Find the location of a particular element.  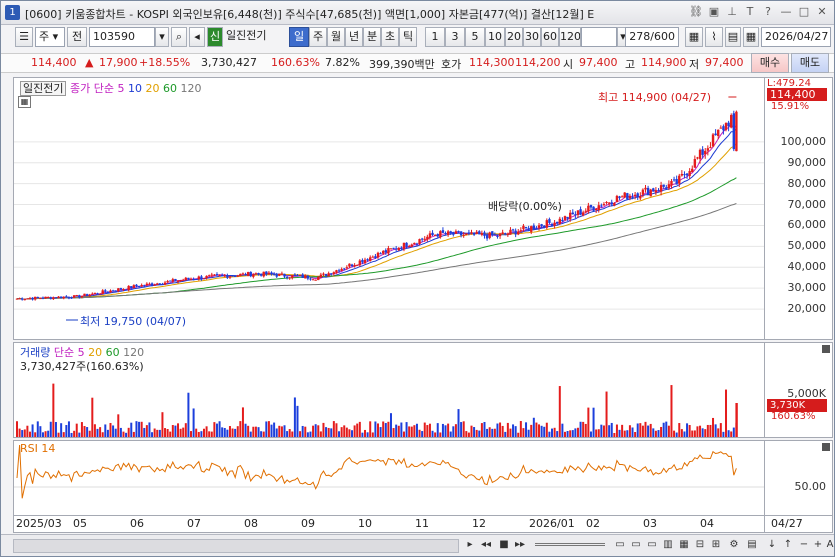

zoom-out-icon: − is located at coordinates (804, 545).